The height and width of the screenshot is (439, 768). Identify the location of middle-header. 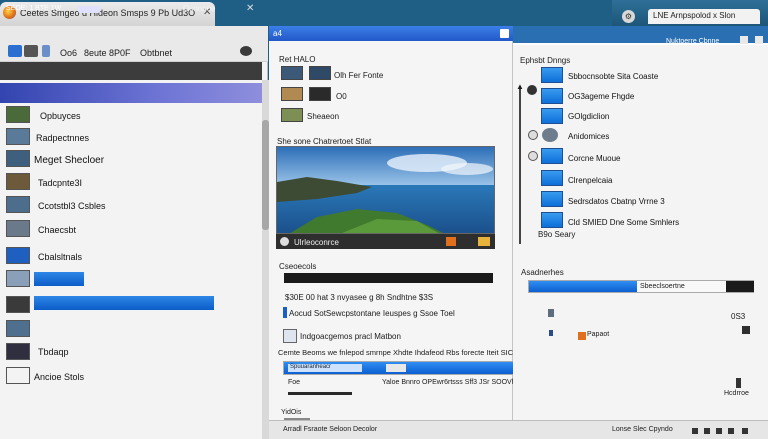
(391, 33).